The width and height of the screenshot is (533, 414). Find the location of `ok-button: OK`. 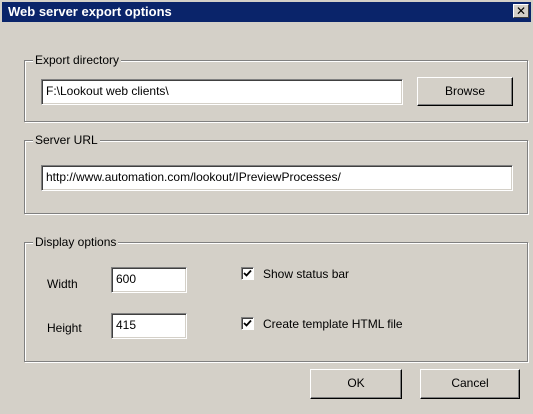

ok-button: OK is located at coordinates (356, 384).